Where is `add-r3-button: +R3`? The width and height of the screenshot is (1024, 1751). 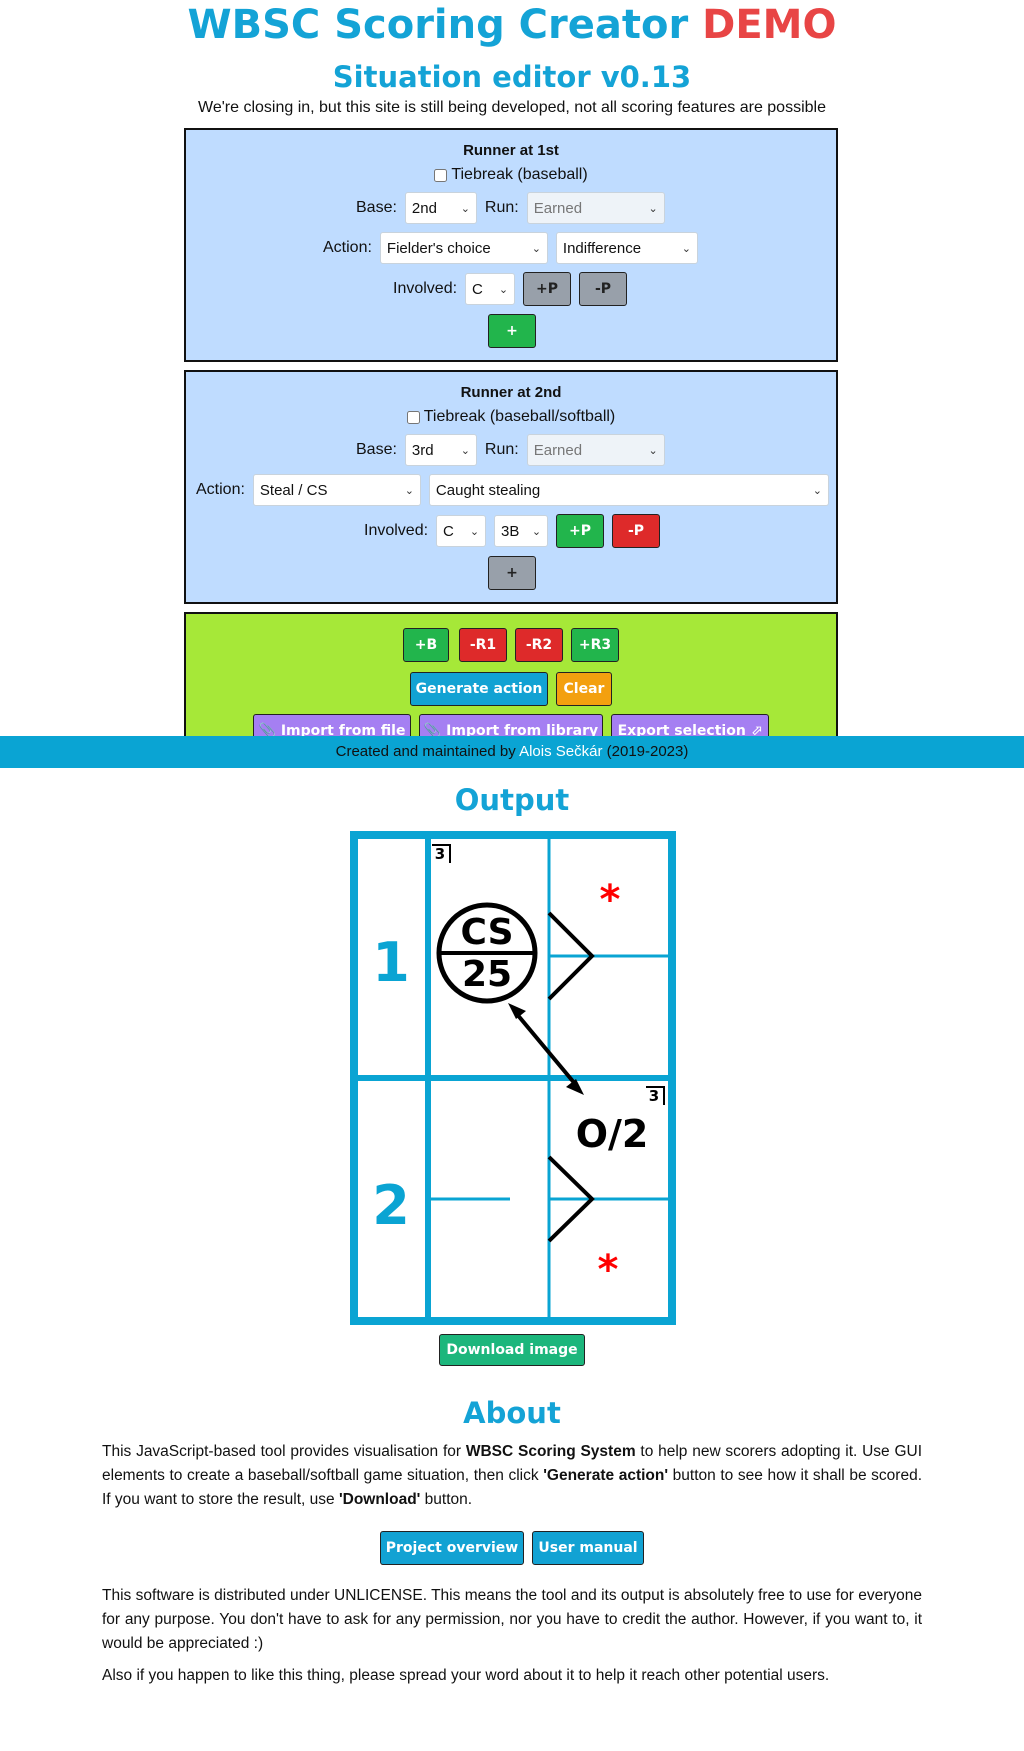 add-r3-button: +R3 is located at coordinates (595, 645).